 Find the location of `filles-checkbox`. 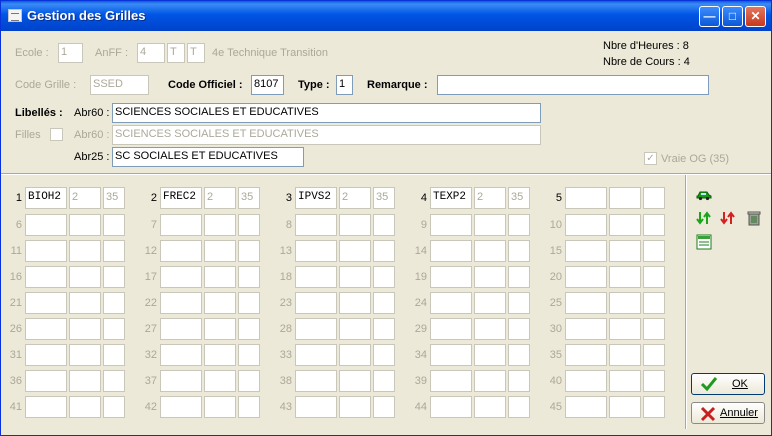

filles-checkbox is located at coordinates (56, 134).